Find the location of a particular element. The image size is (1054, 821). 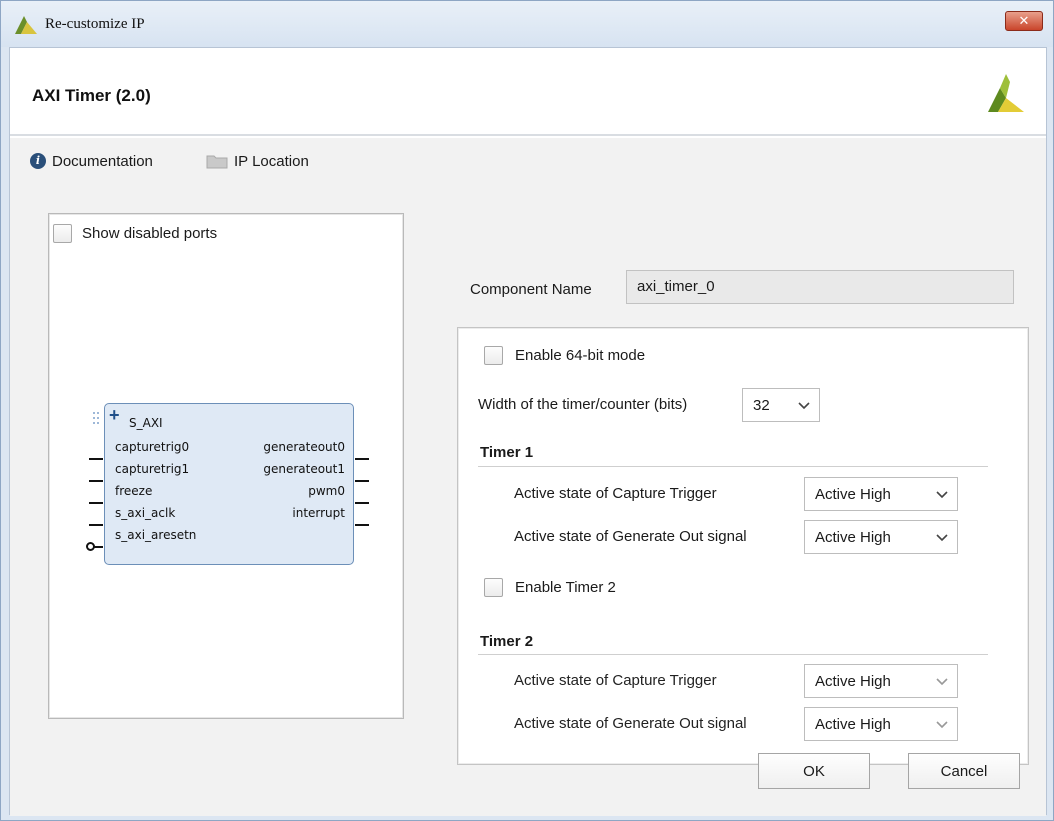

timer2-capture-value: Active High is located at coordinates (853, 681).